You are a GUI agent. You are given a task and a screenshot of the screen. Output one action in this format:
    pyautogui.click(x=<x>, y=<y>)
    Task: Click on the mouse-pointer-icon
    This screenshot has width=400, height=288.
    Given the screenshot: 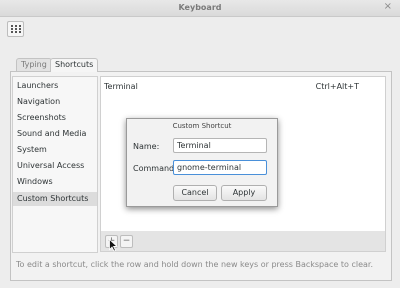 What is the action you would take?
    pyautogui.click(x=113, y=245)
    